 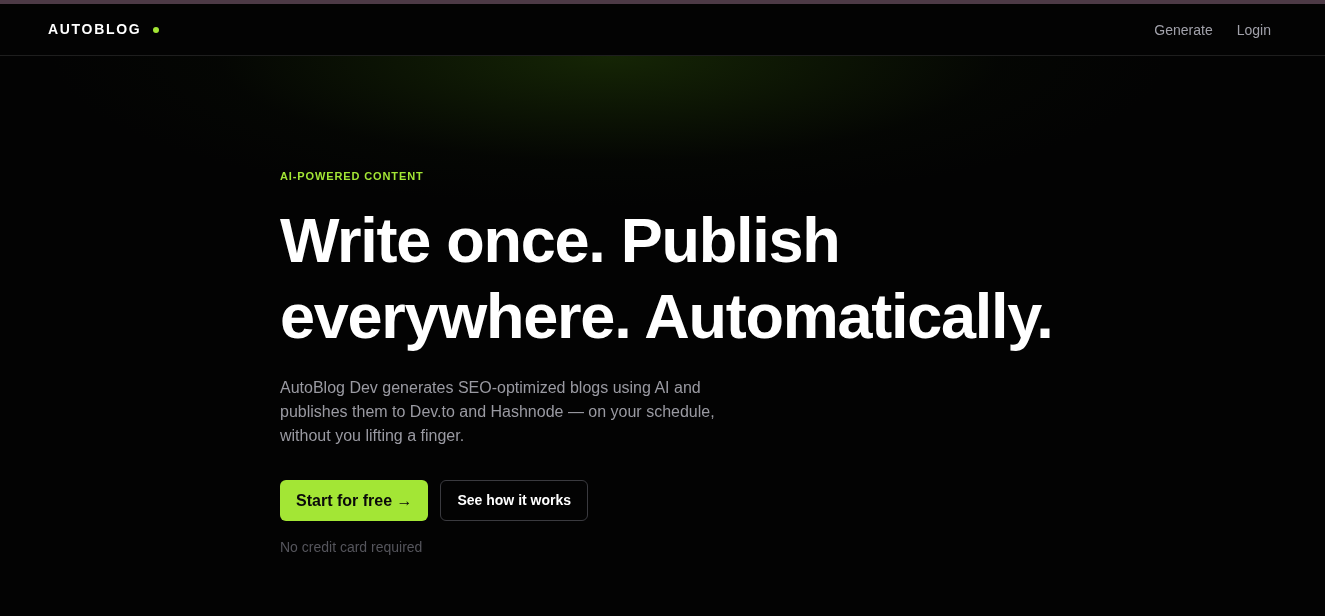 I want to click on hero-headline: Write once. Publish everywhere. Automatically., so click(x=667, y=278).